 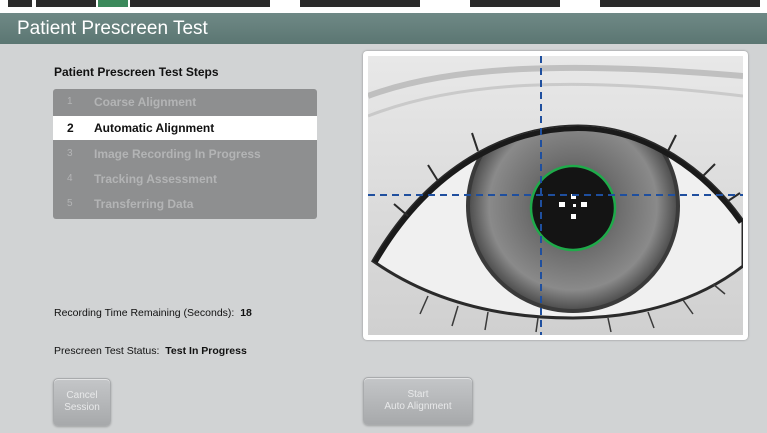 I want to click on test-status-label: Prescreen Test Status:, so click(x=107, y=351).